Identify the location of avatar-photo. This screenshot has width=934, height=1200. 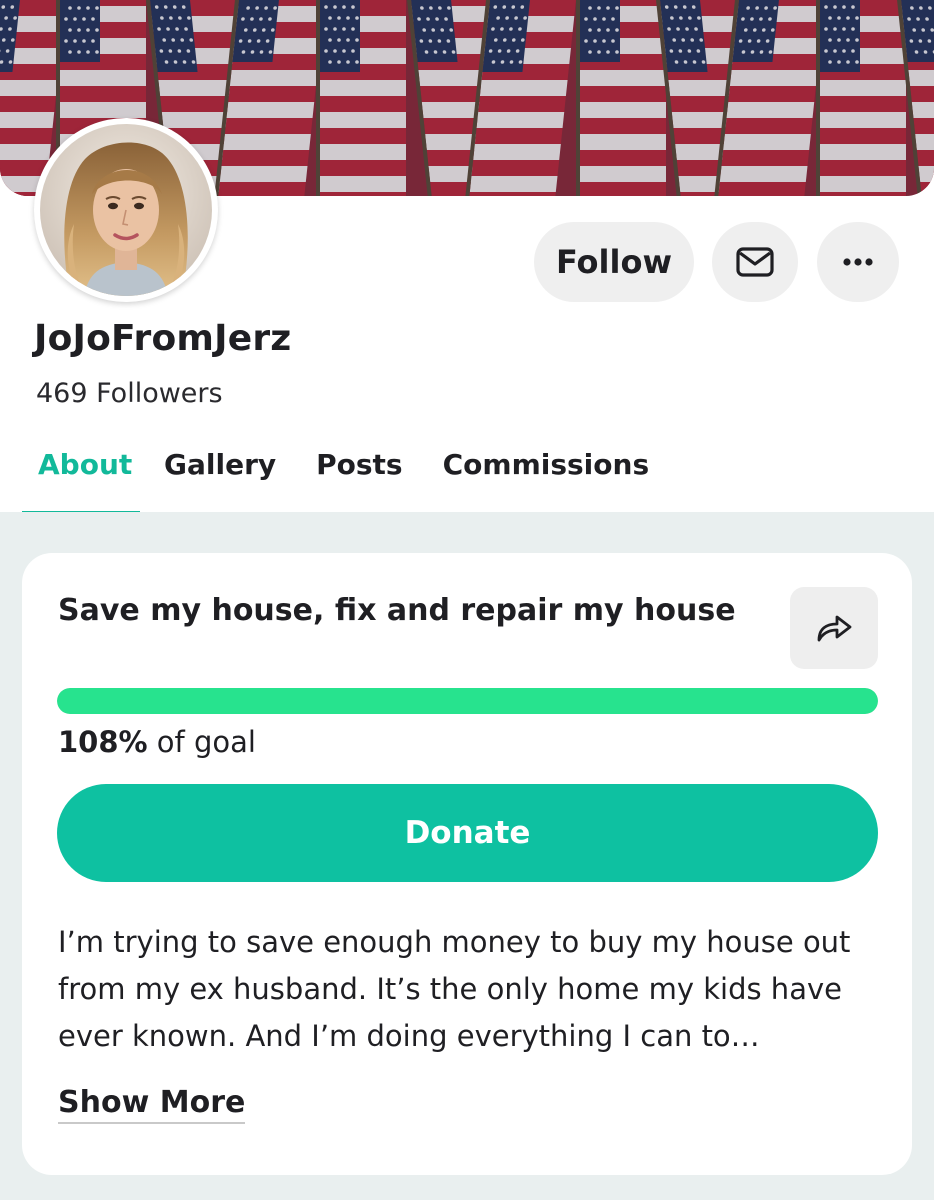
(126, 210).